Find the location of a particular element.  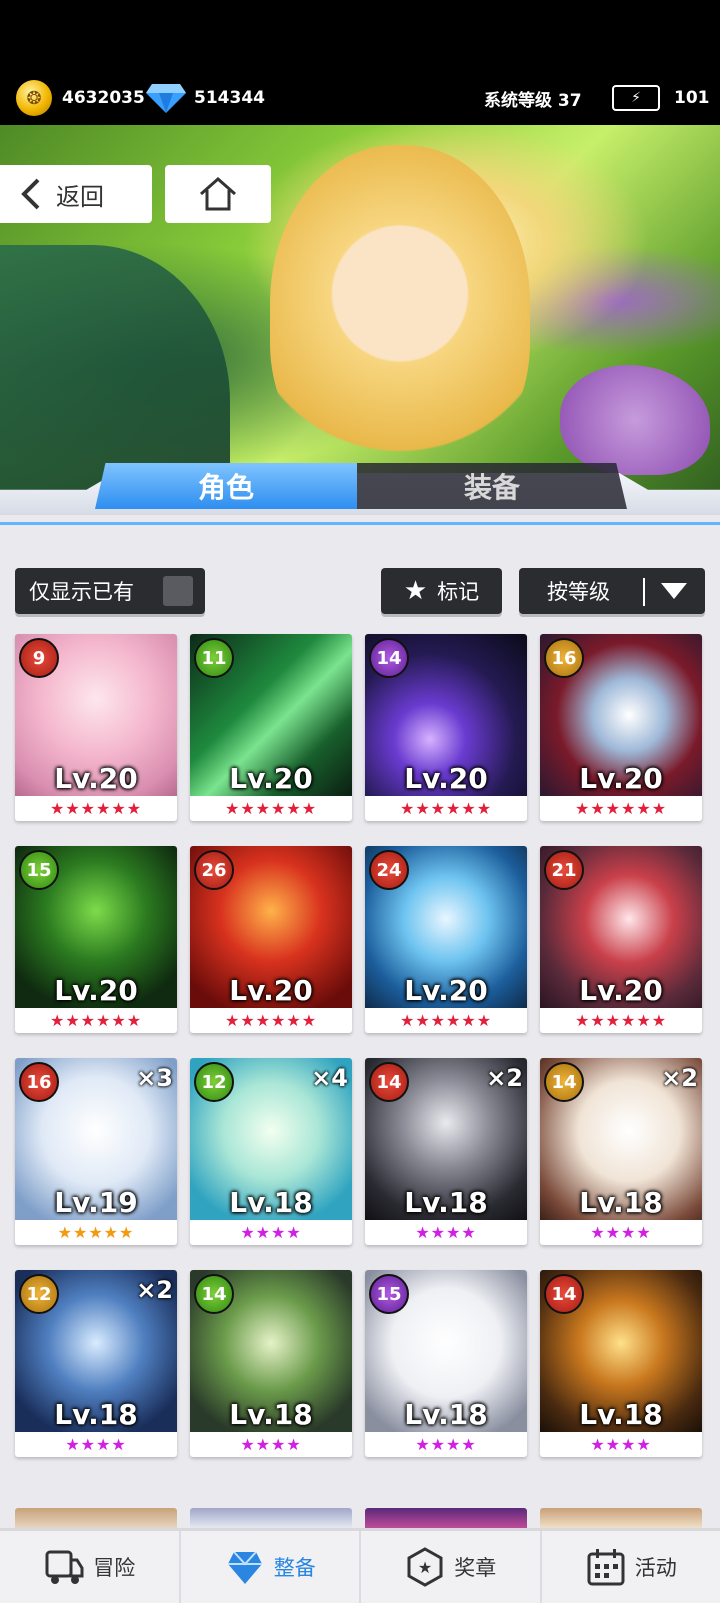

medal-icon: ★ is located at coordinates (425, 1567).